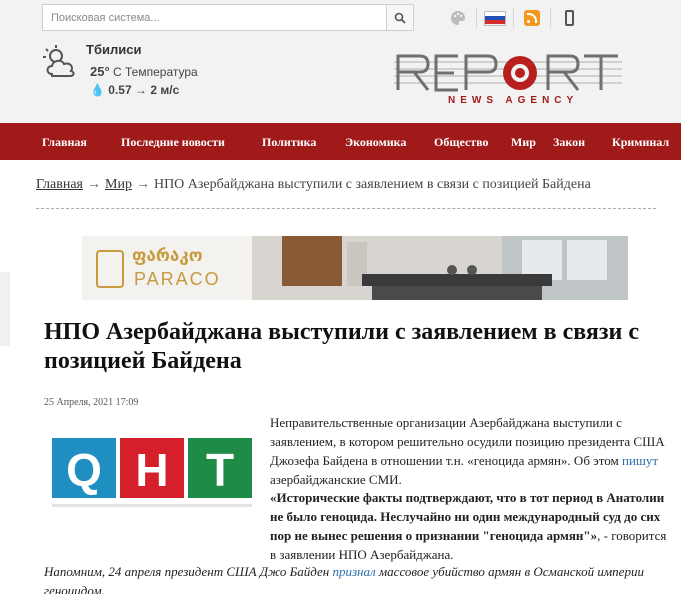  What do you see at coordinates (336, 479) in the screenshot?
I see `paragraph-text: азербайджанские СМИ.` at bounding box center [336, 479].